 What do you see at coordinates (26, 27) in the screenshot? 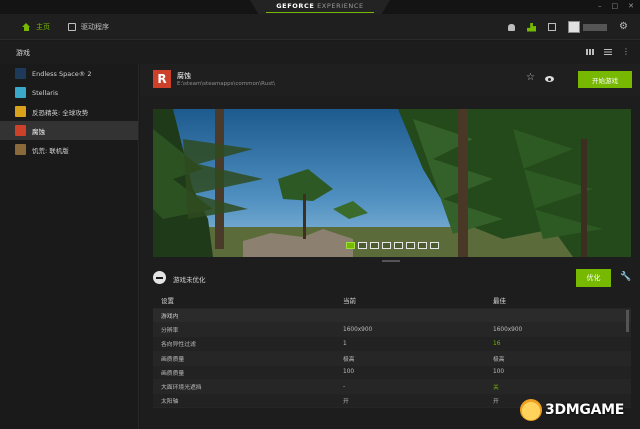
I see `home-icon` at bounding box center [26, 27].